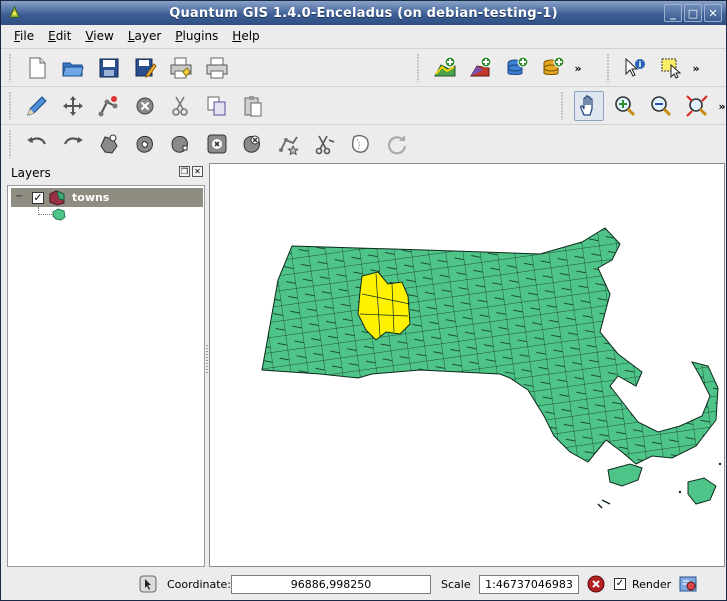 This screenshot has width=727, height=601. I want to click on close-window-button: ✕, so click(713, 13).